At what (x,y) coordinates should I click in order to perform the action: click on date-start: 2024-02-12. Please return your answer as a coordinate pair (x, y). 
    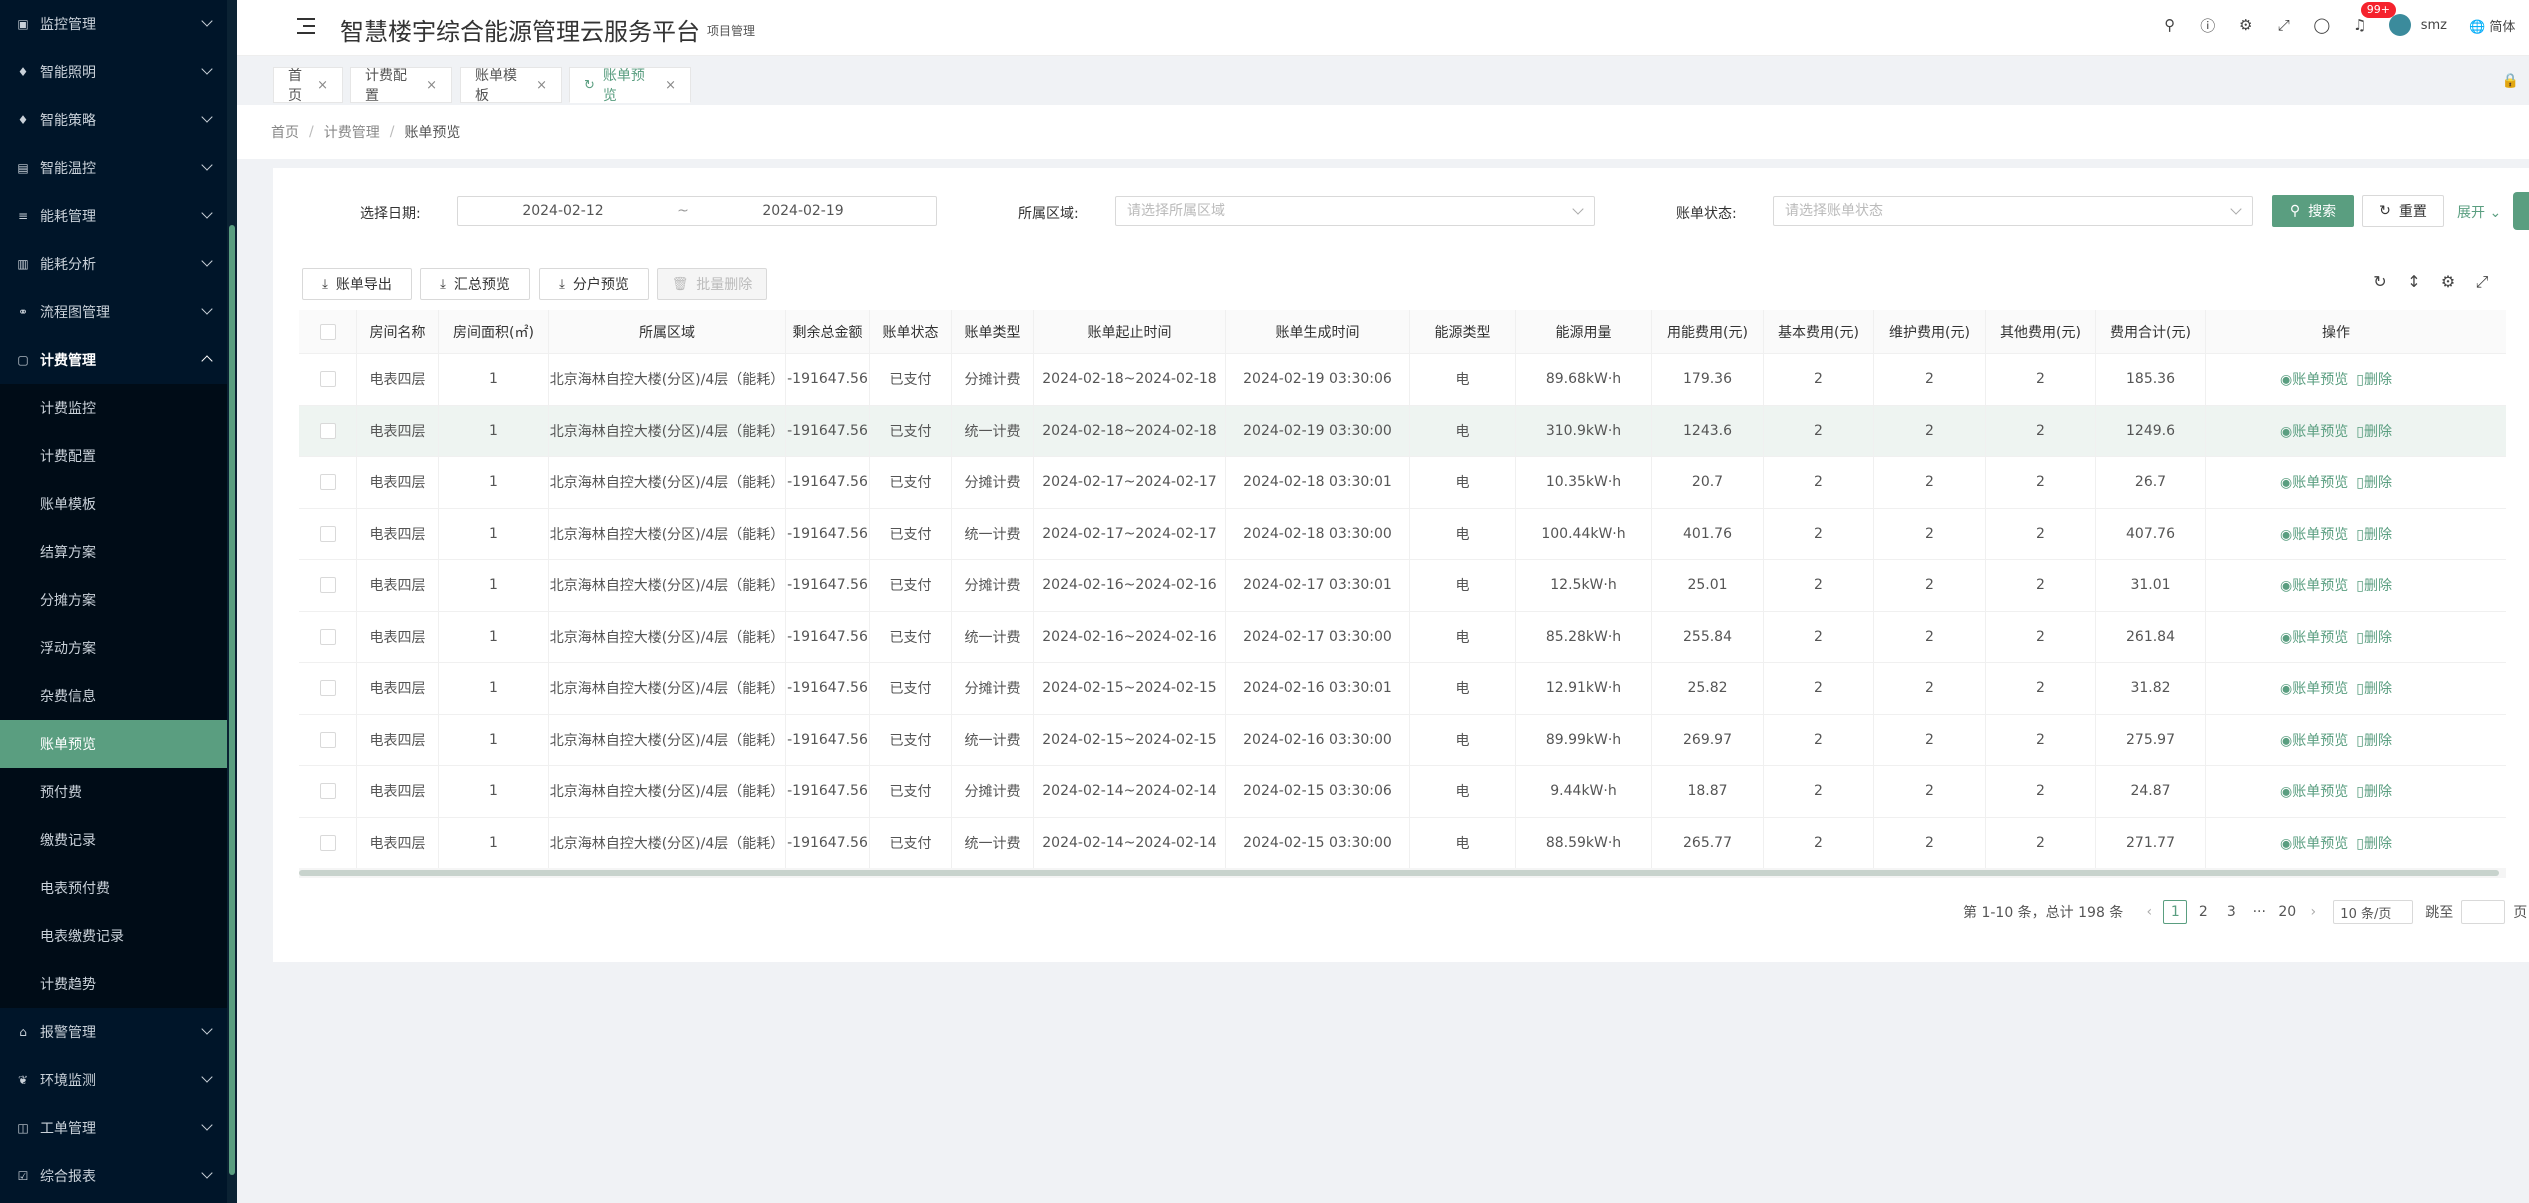
    Looking at the image, I should click on (563, 211).